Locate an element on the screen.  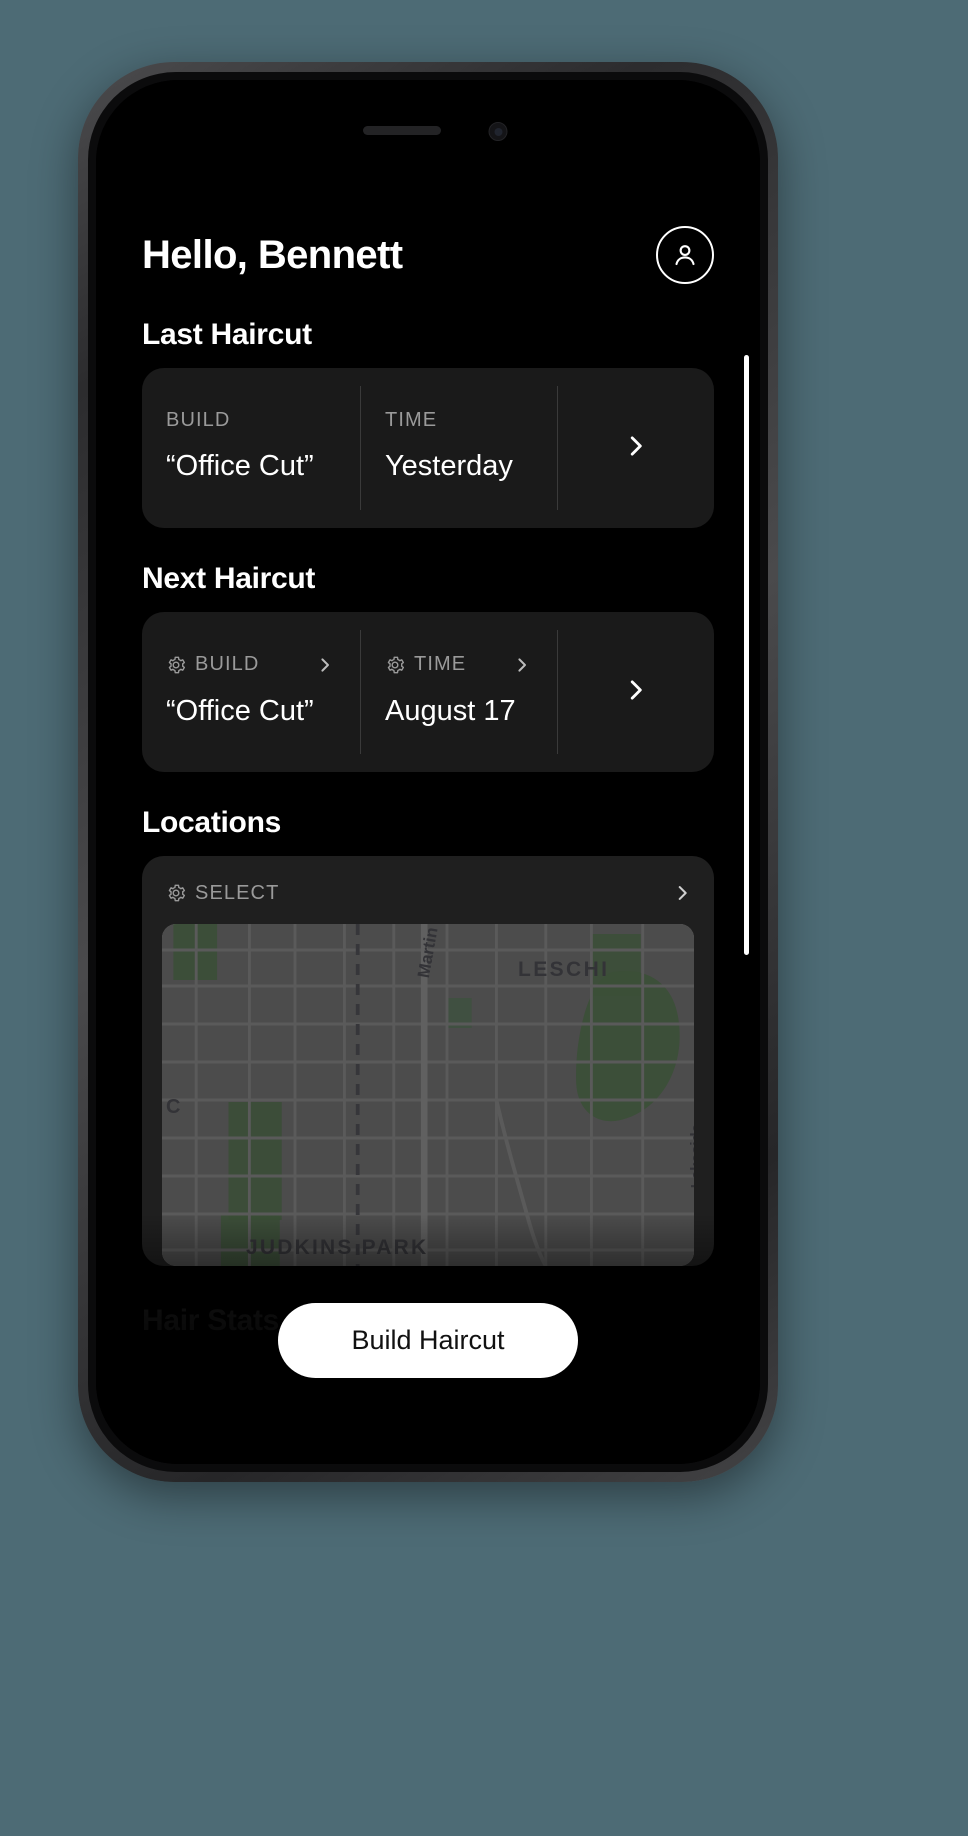
section-title-last-haircut: Last Haircut is located at coordinates (227, 334).